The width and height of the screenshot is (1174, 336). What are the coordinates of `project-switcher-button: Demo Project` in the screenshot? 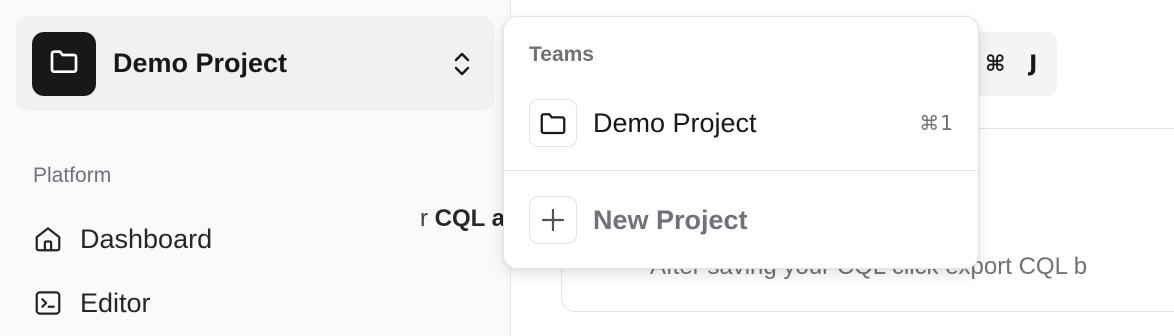 It's located at (255, 63).